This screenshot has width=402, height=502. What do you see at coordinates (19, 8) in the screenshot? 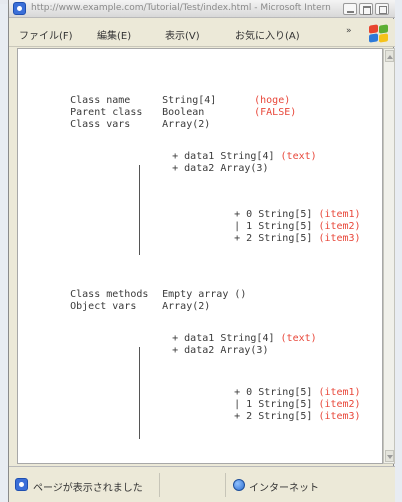
I see `ie-icon` at bounding box center [19, 8].